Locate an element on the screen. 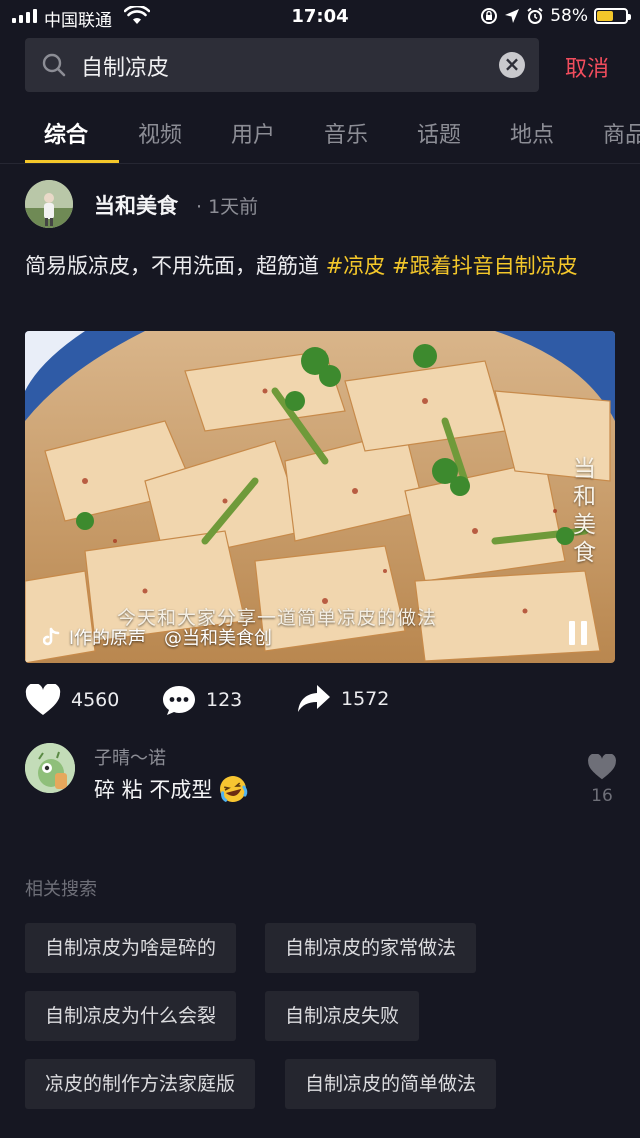 This screenshot has width=640, height=1138. tab-video: 视频 is located at coordinates (160, 133).